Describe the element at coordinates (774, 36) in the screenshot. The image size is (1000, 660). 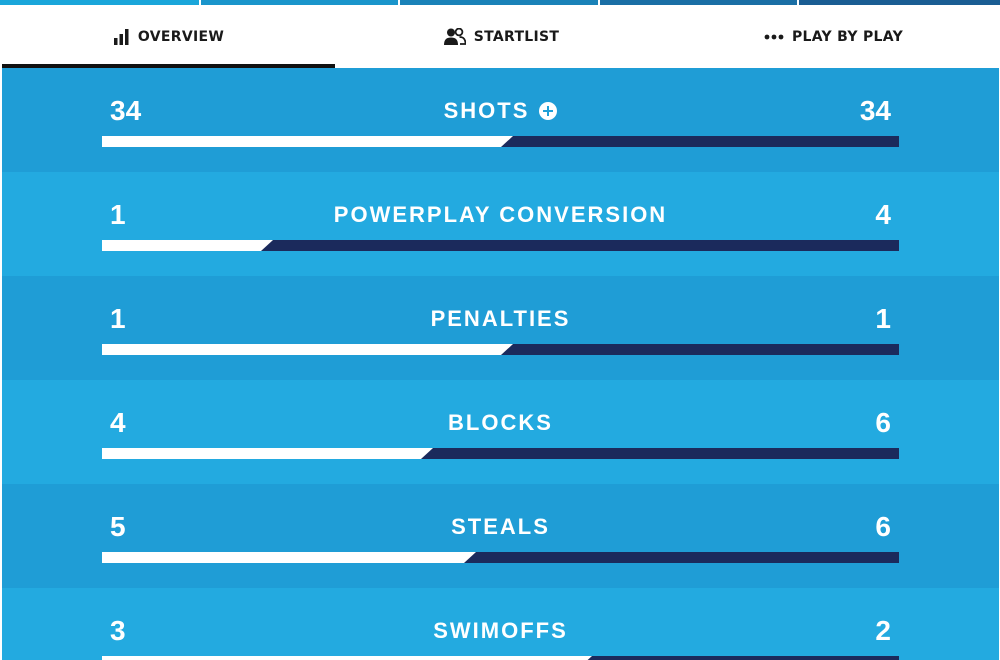
I see `dots-icon` at that location.